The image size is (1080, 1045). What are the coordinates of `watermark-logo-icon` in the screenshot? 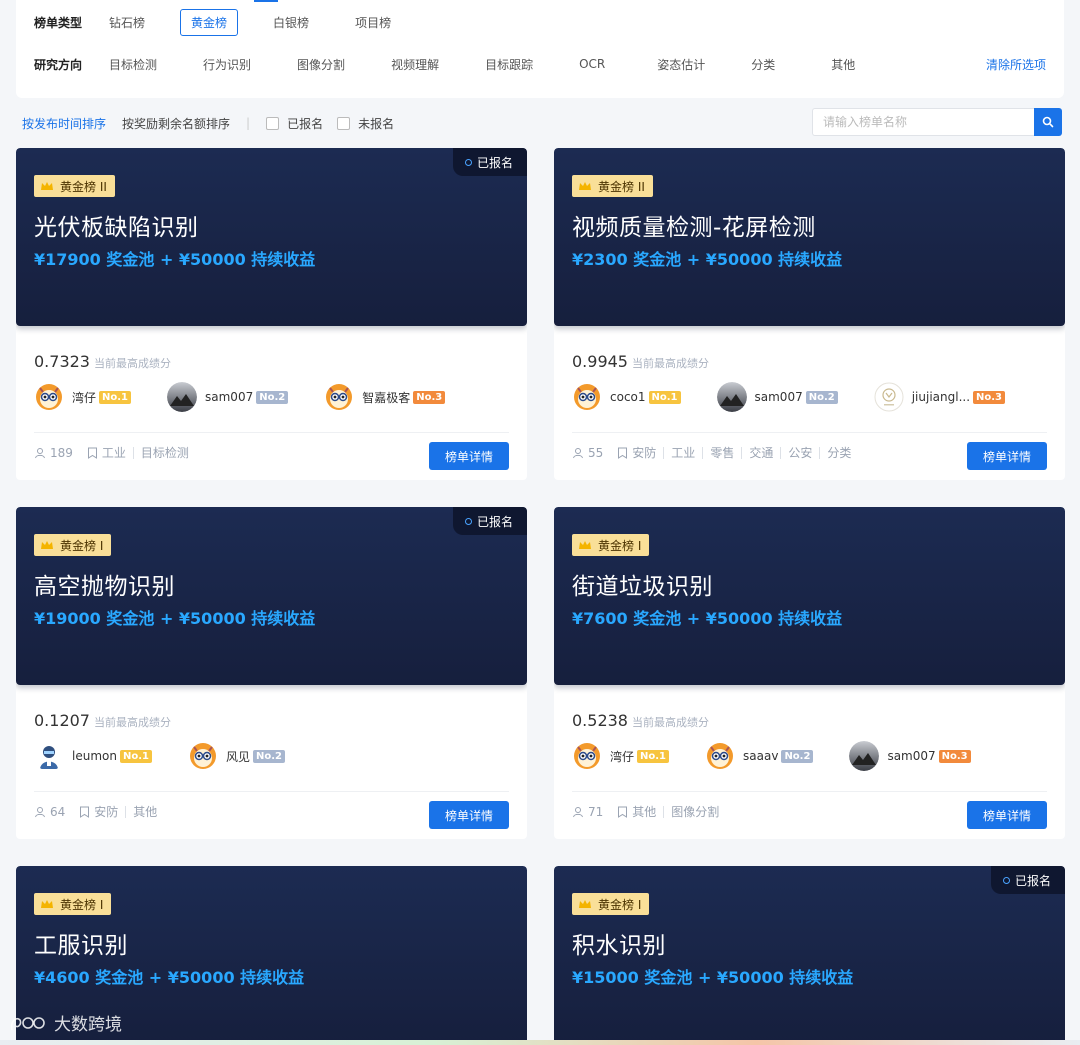 It's located at (27, 1023).